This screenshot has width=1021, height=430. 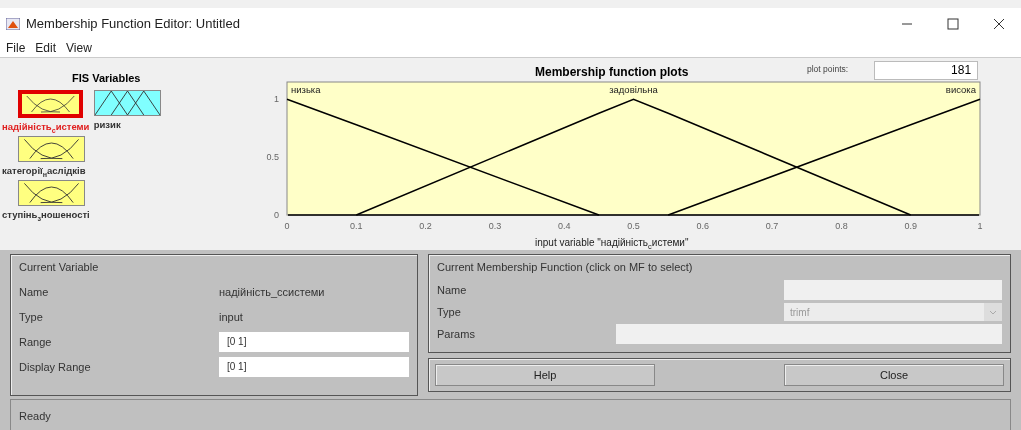 What do you see at coordinates (841, 226) in the screenshot?
I see `axis-tick-label: 0.8` at bounding box center [841, 226].